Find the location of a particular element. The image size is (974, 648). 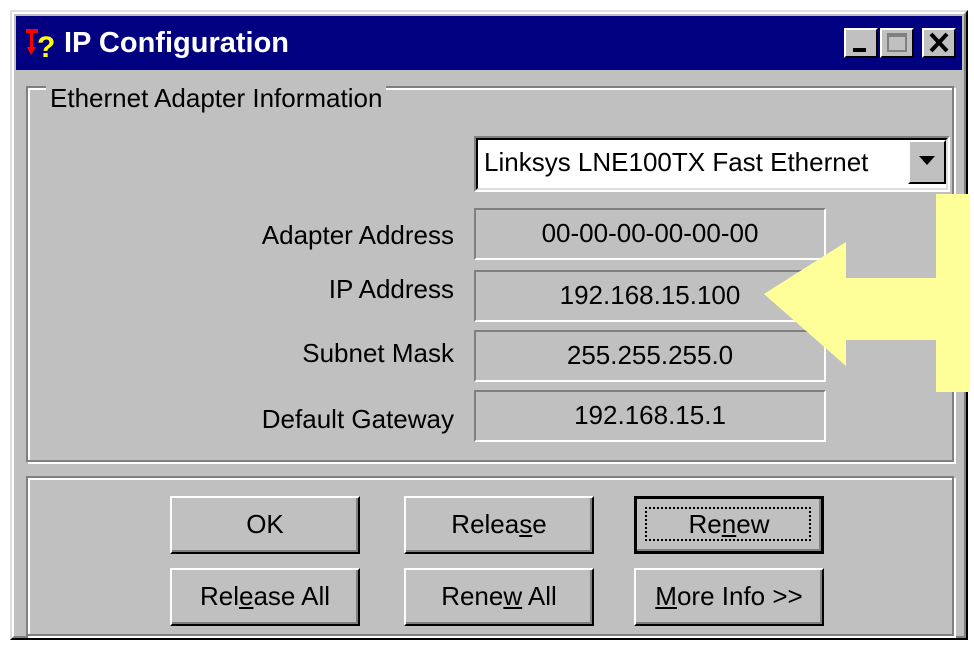

subnet-mask-label: Subnet Mask is located at coordinates (378, 353).